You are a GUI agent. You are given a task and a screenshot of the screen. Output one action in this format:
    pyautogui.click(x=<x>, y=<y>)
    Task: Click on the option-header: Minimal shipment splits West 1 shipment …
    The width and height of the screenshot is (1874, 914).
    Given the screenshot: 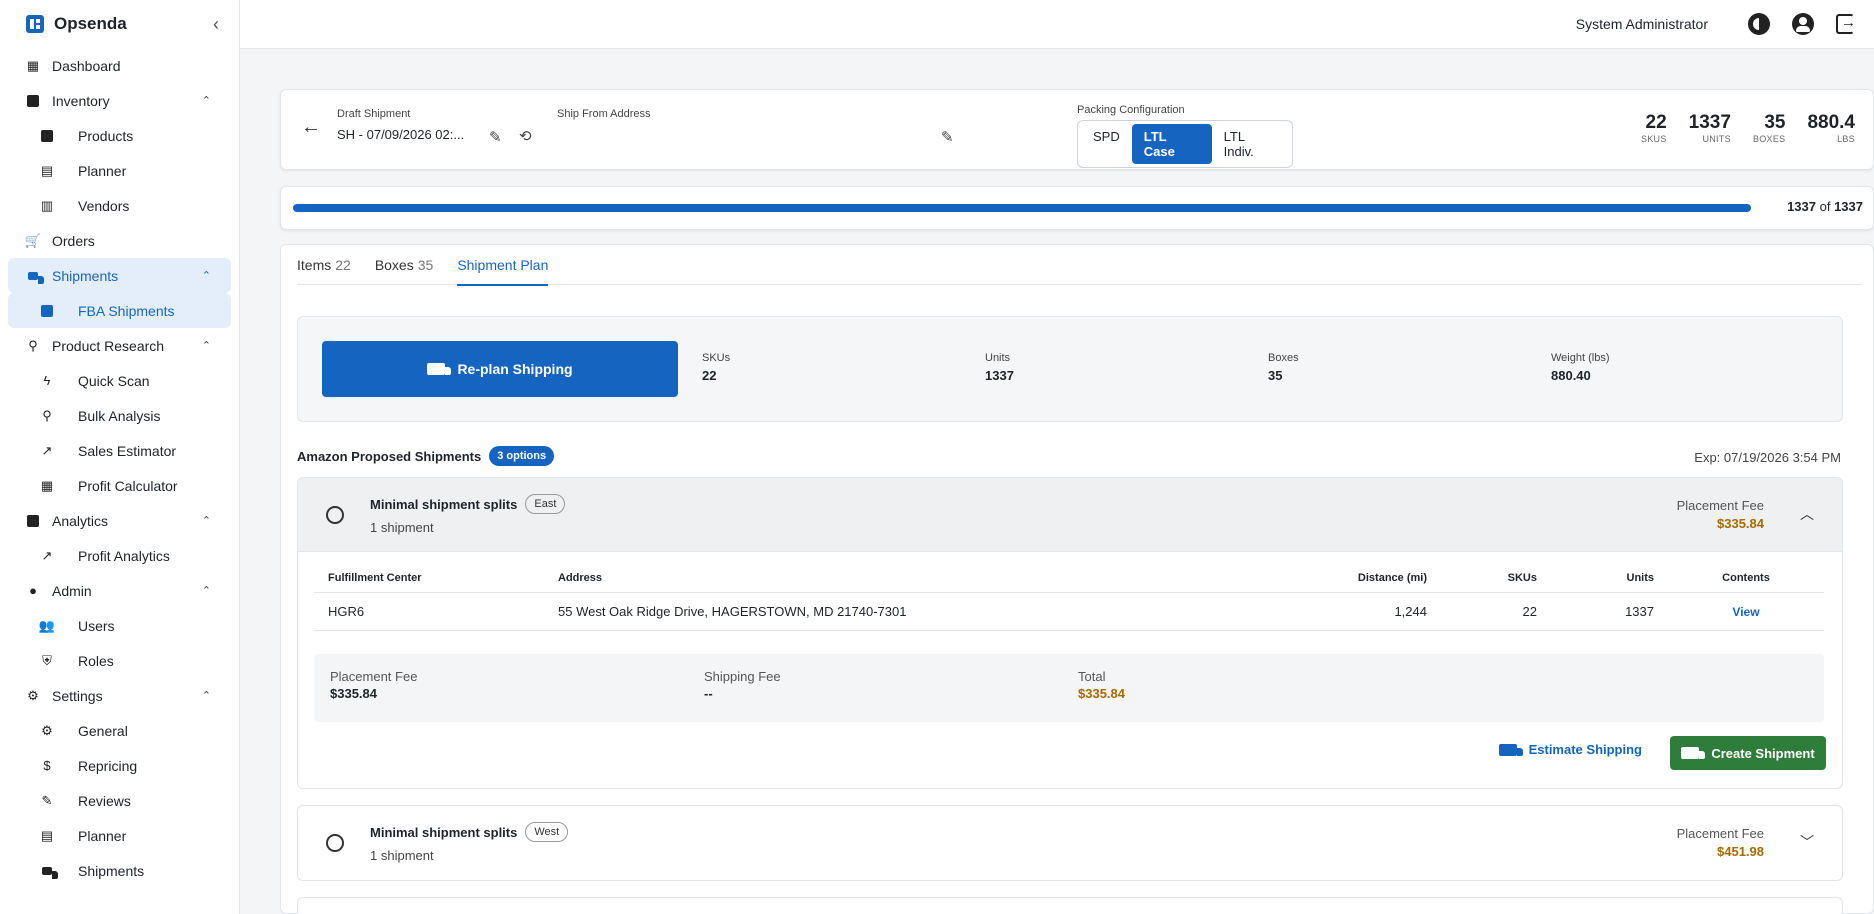 What is the action you would take?
    pyautogui.click(x=1070, y=843)
    